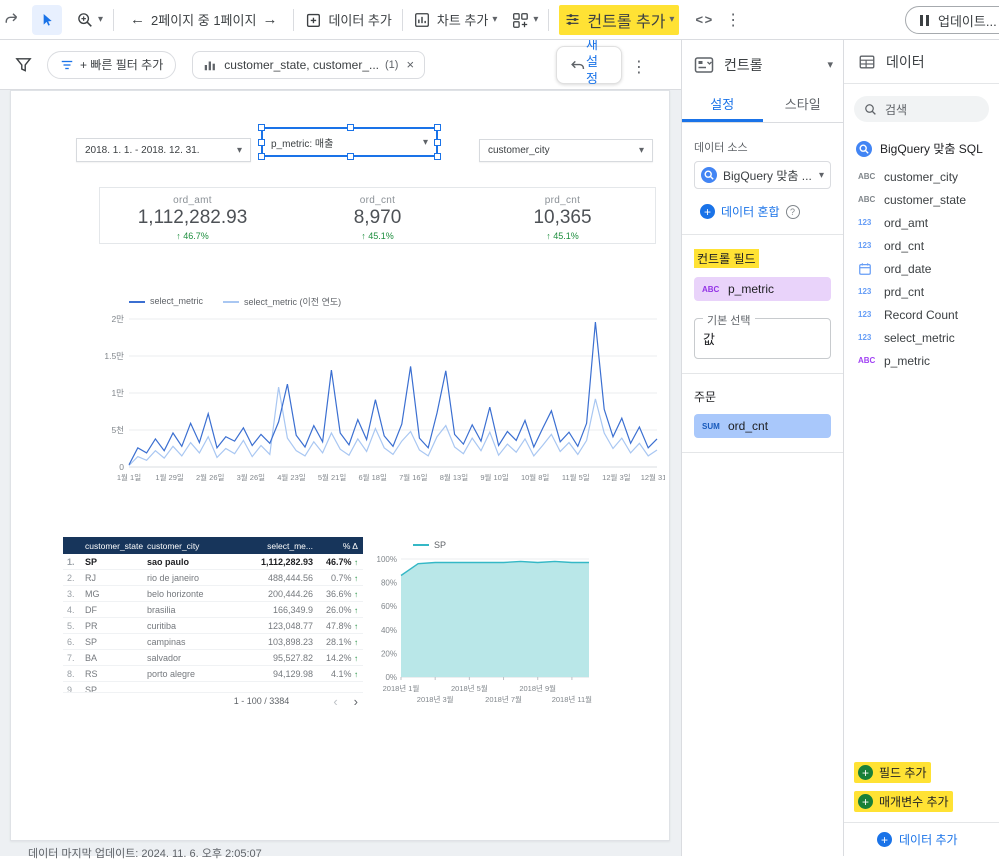  I want to click on metric-chip: SUM ord_cnt, so click(762, 426).